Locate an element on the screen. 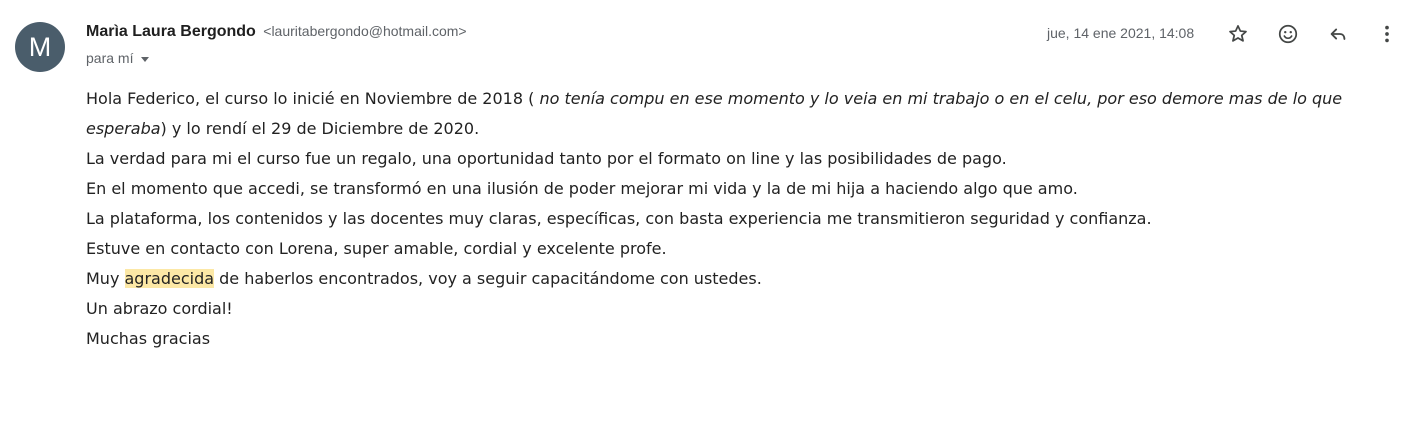  emoji-icon is located at coordinates (1288, 34).